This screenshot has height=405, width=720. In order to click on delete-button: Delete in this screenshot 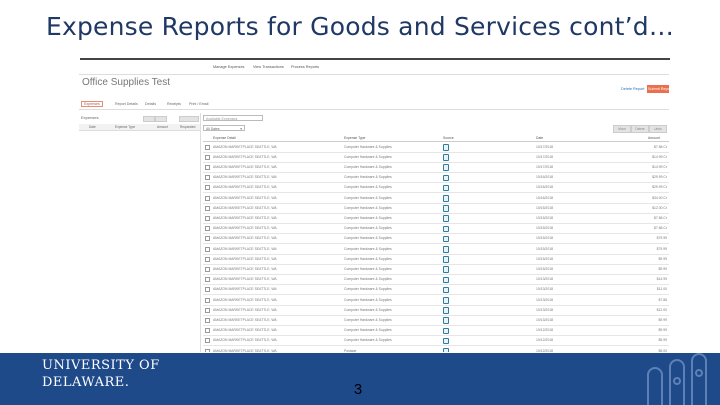, I will do `click(640, 129)`.